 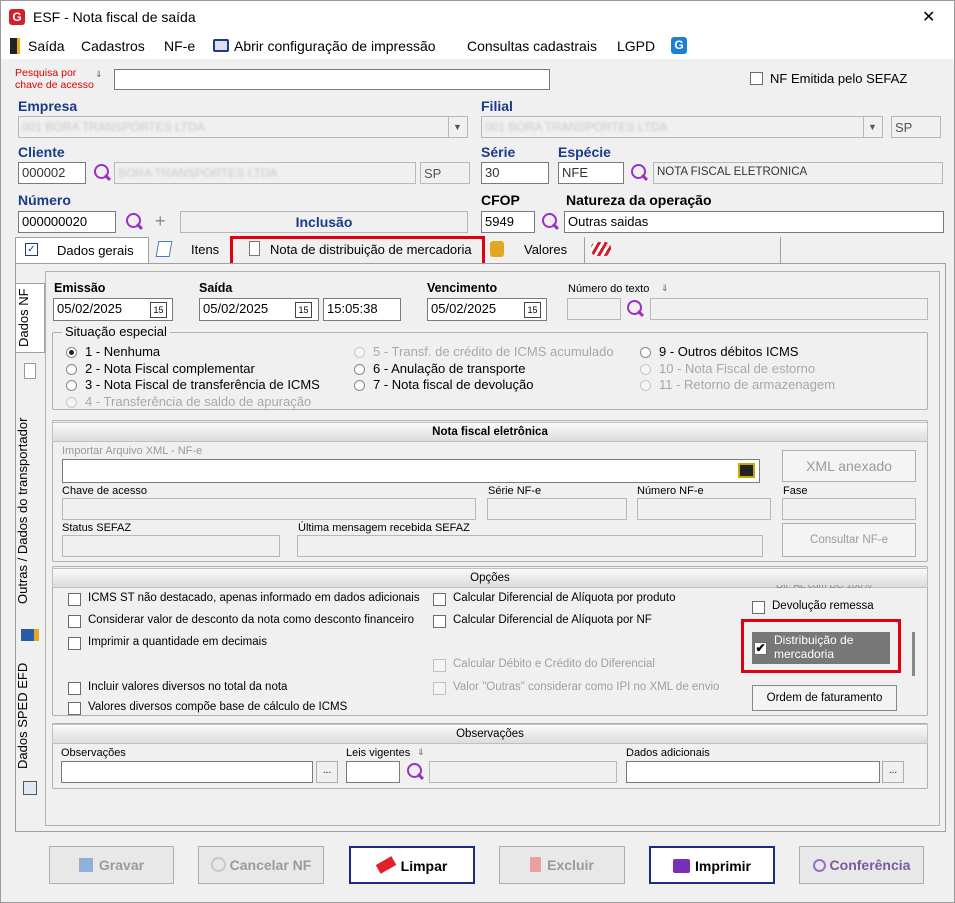 What do you see at coordinates (445, 173) in the screenshot?
I see `cliente-uf: SP` at bounding box center [445, 173].